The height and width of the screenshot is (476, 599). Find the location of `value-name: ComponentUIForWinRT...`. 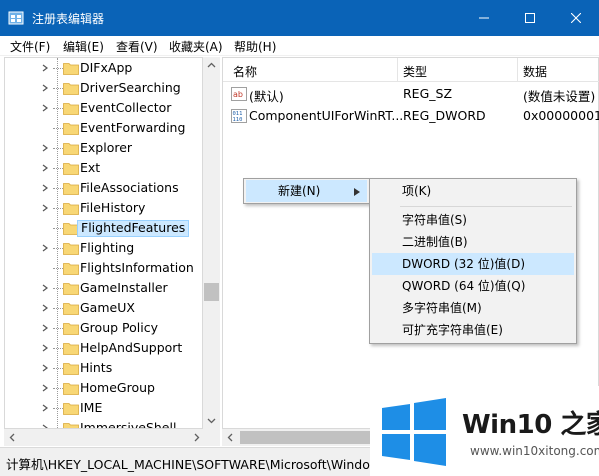

value-name: ComponentUIForWinRT... is located at coordinates (326, 115).